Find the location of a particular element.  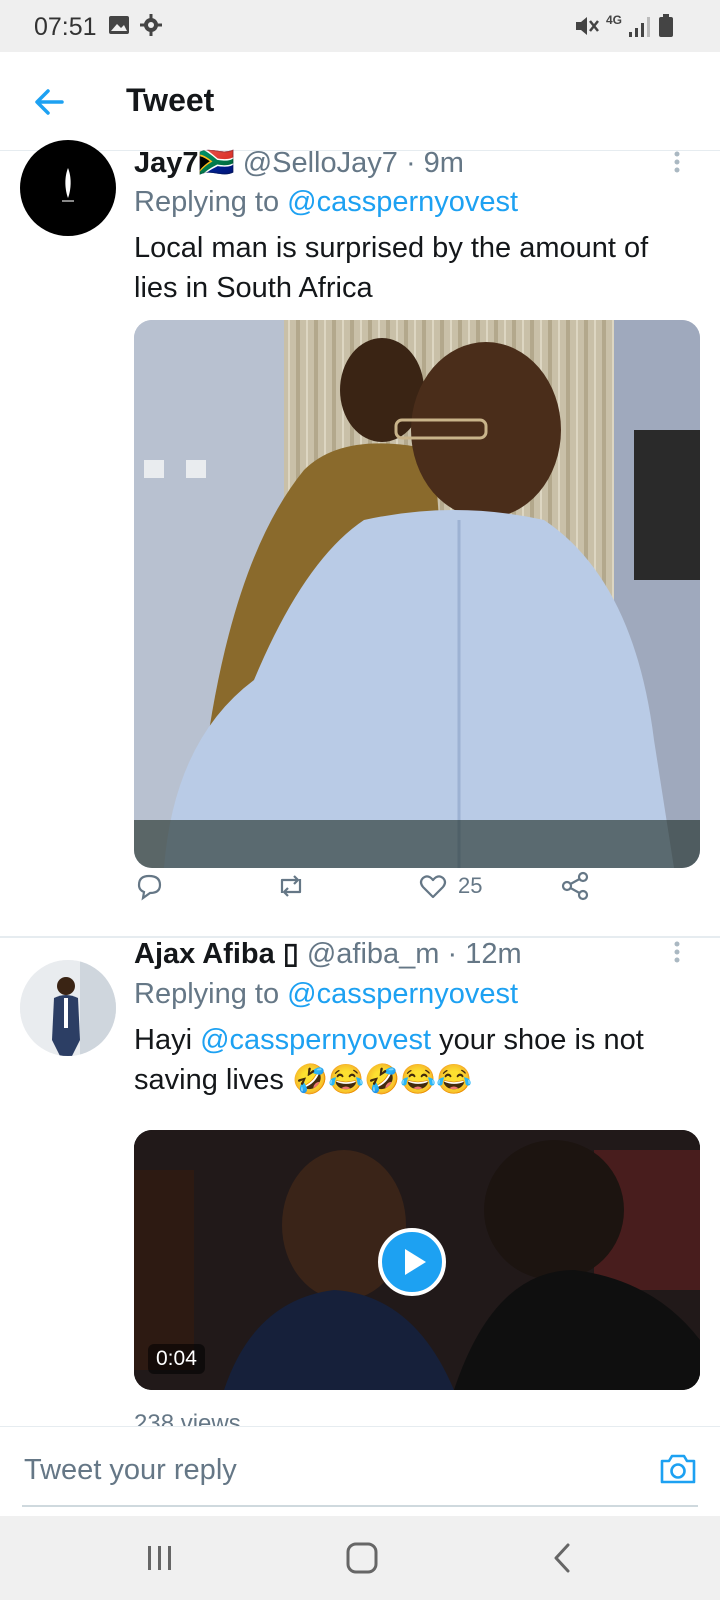

tweet-time: · 12m is located at coordinates (484, 955).